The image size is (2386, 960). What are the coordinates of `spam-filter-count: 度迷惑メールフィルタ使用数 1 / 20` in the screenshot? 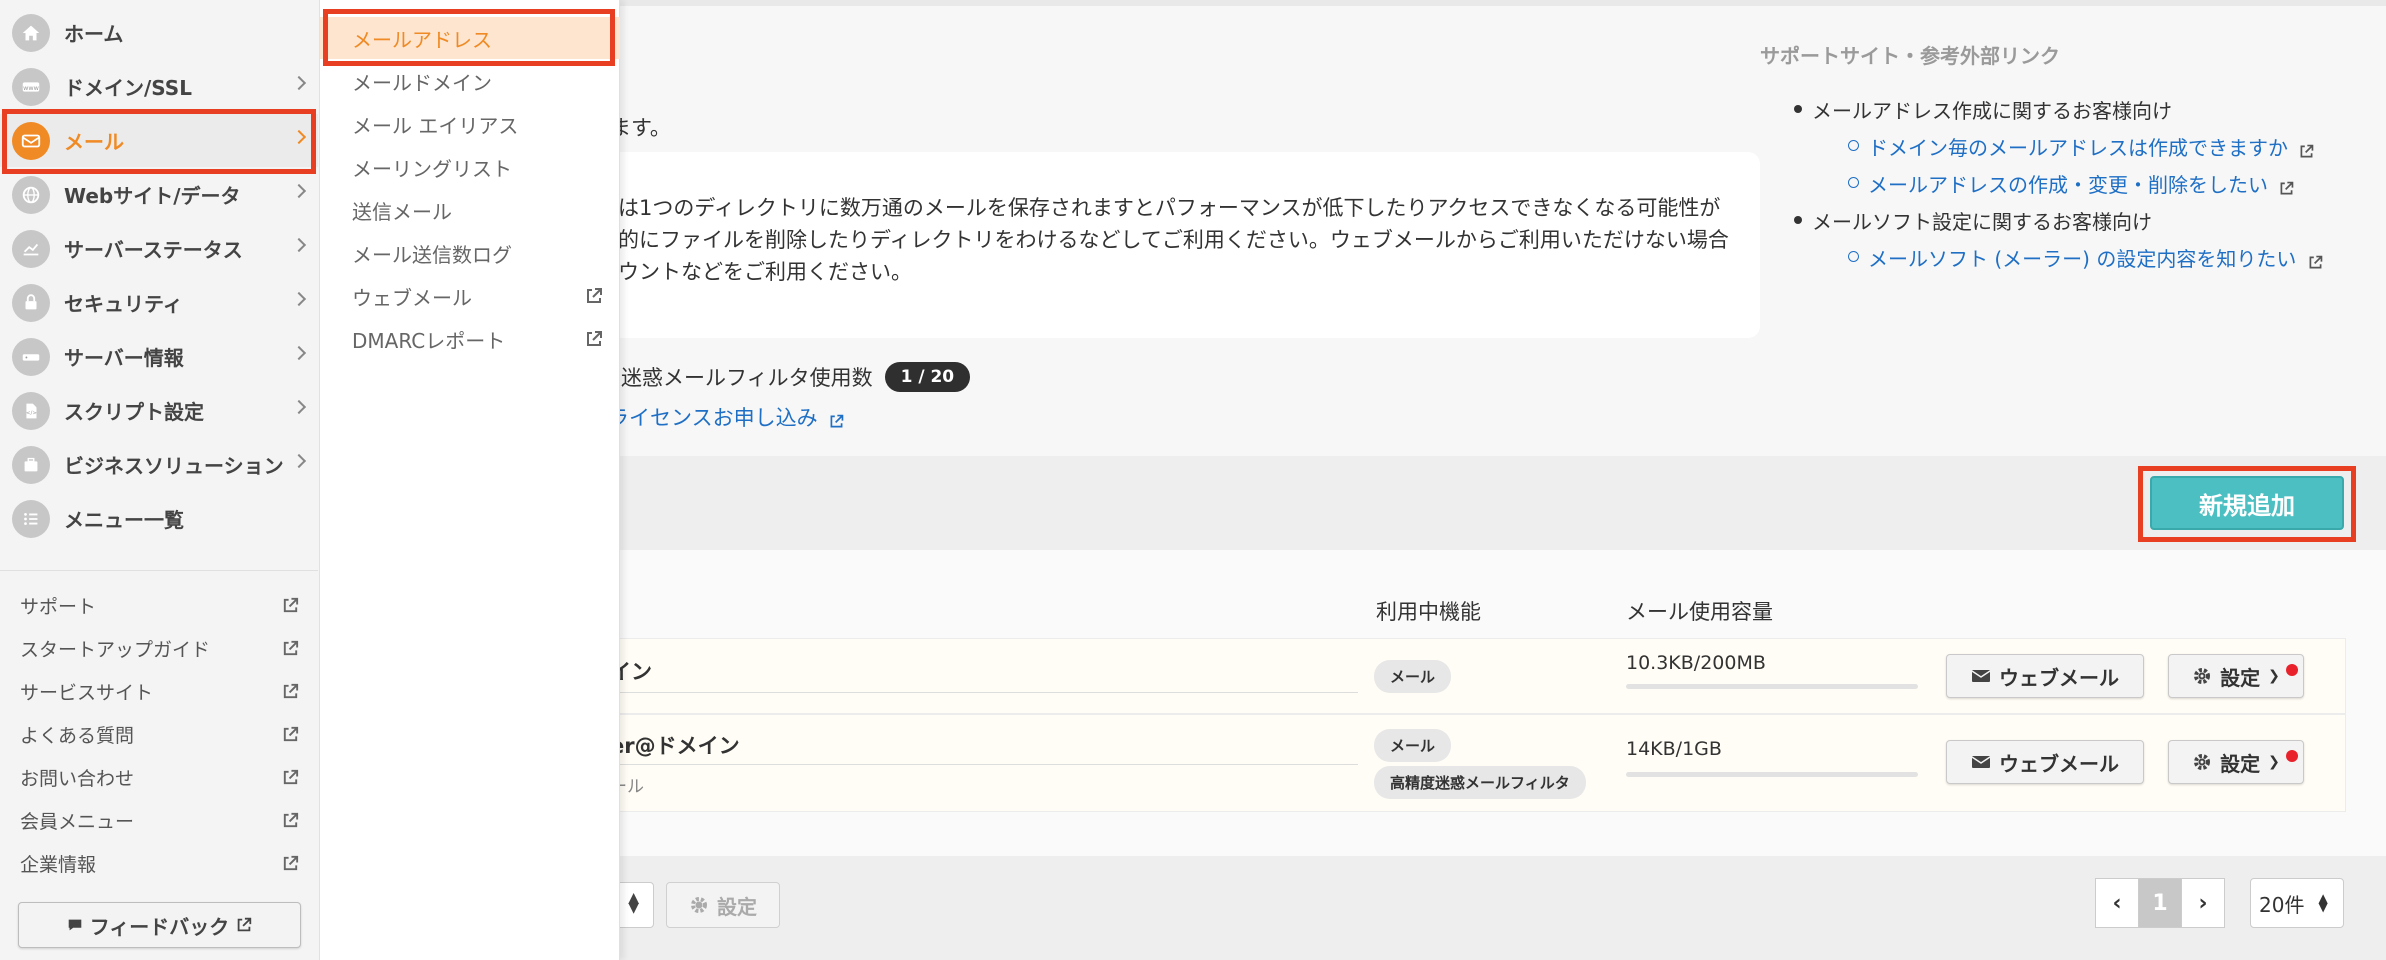 It's located at (785, 377).